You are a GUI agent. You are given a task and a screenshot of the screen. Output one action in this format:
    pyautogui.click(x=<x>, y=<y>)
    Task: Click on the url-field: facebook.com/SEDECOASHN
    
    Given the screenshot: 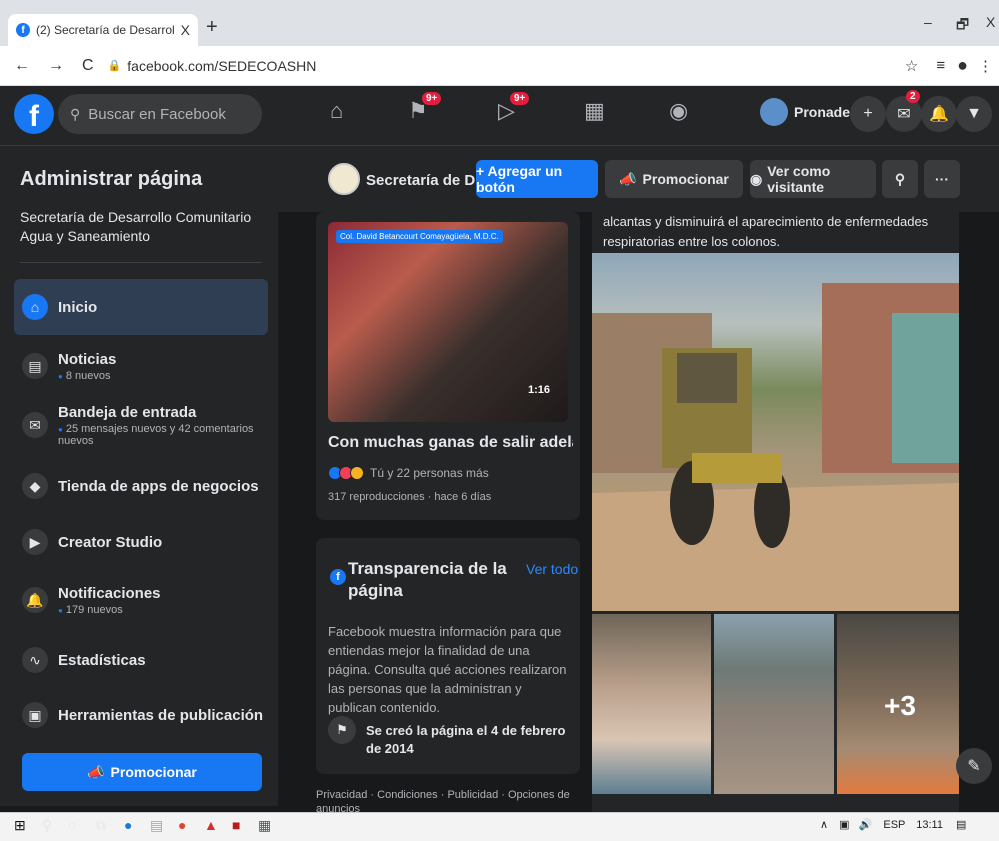 What is the action you would take?
    pyautogui.click(x=221, y=66)
    